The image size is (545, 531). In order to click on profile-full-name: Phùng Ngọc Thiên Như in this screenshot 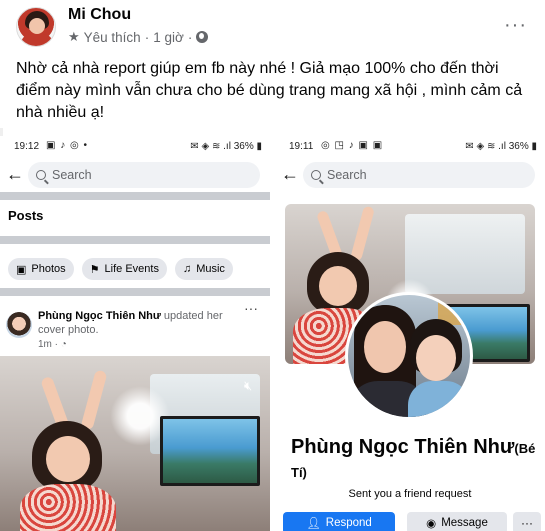, I will do `click(403, 447)`.